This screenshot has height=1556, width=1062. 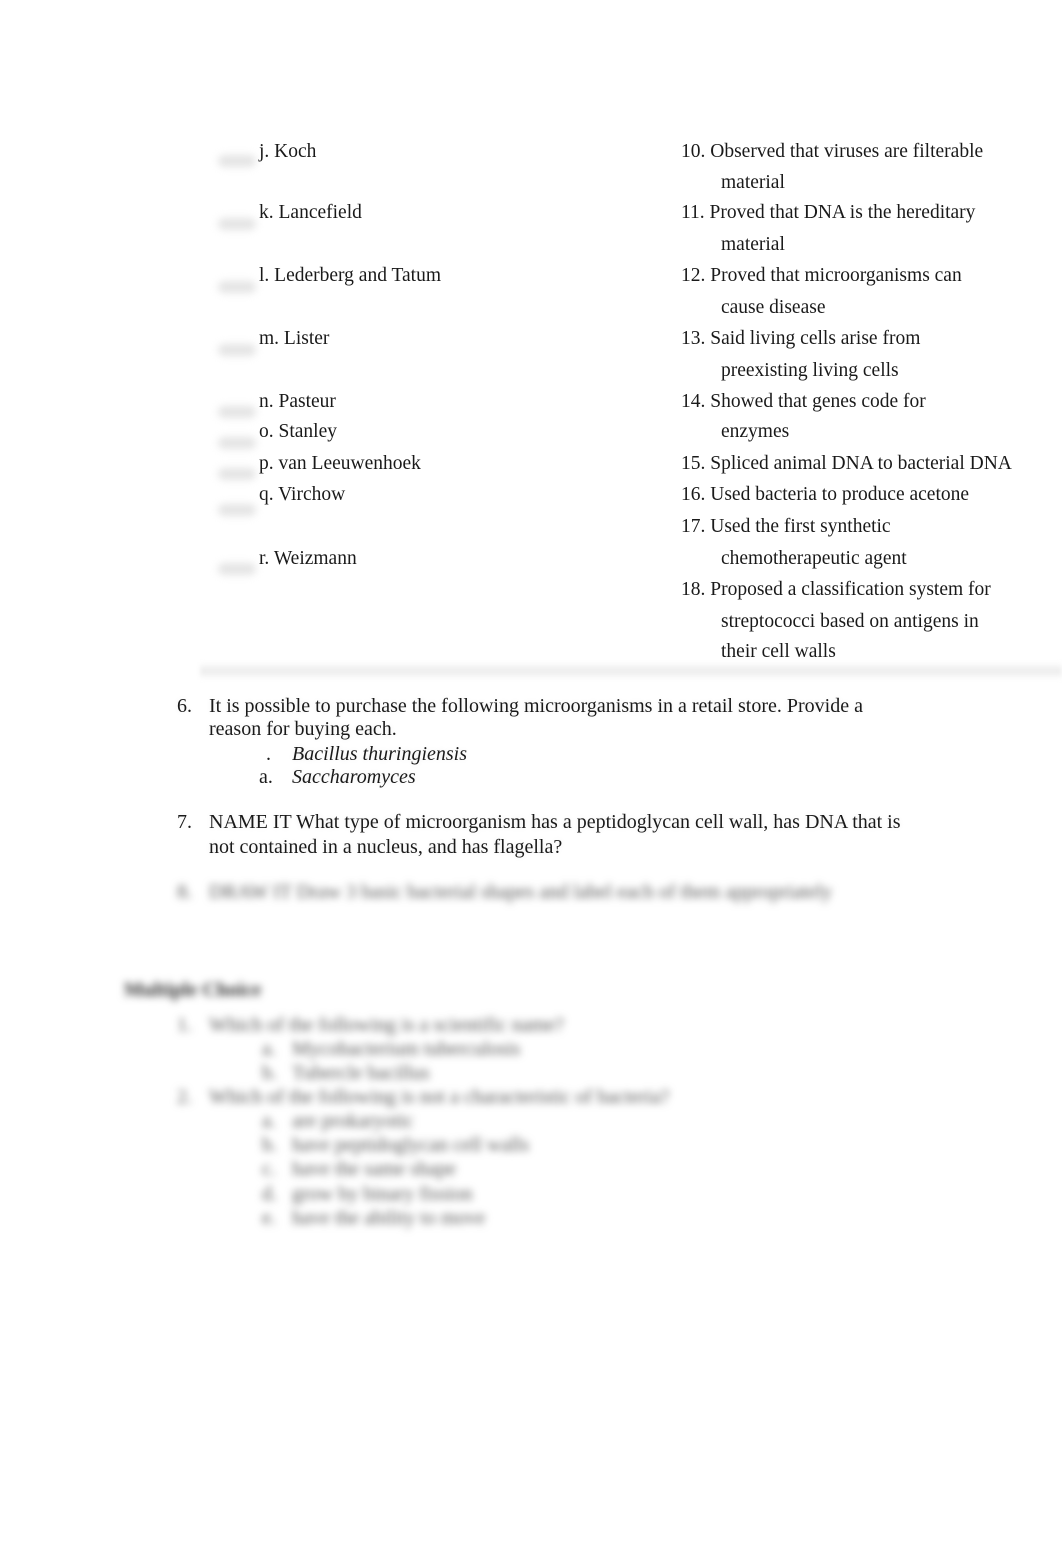 I want to click on scientist-name: k. Lancefield, so click(x=310, y=212).